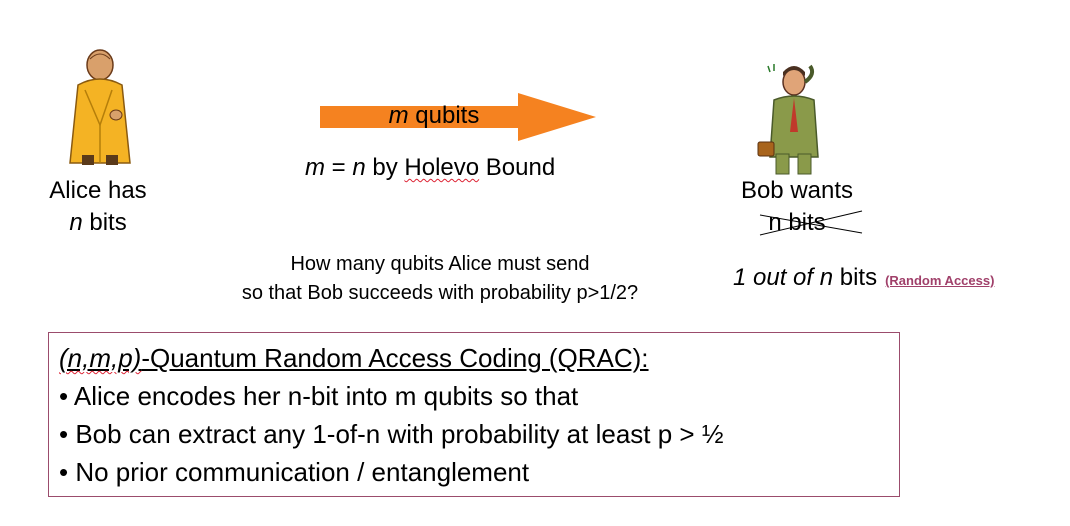  I want to click on bob-figure-icon, so click(792, 119).